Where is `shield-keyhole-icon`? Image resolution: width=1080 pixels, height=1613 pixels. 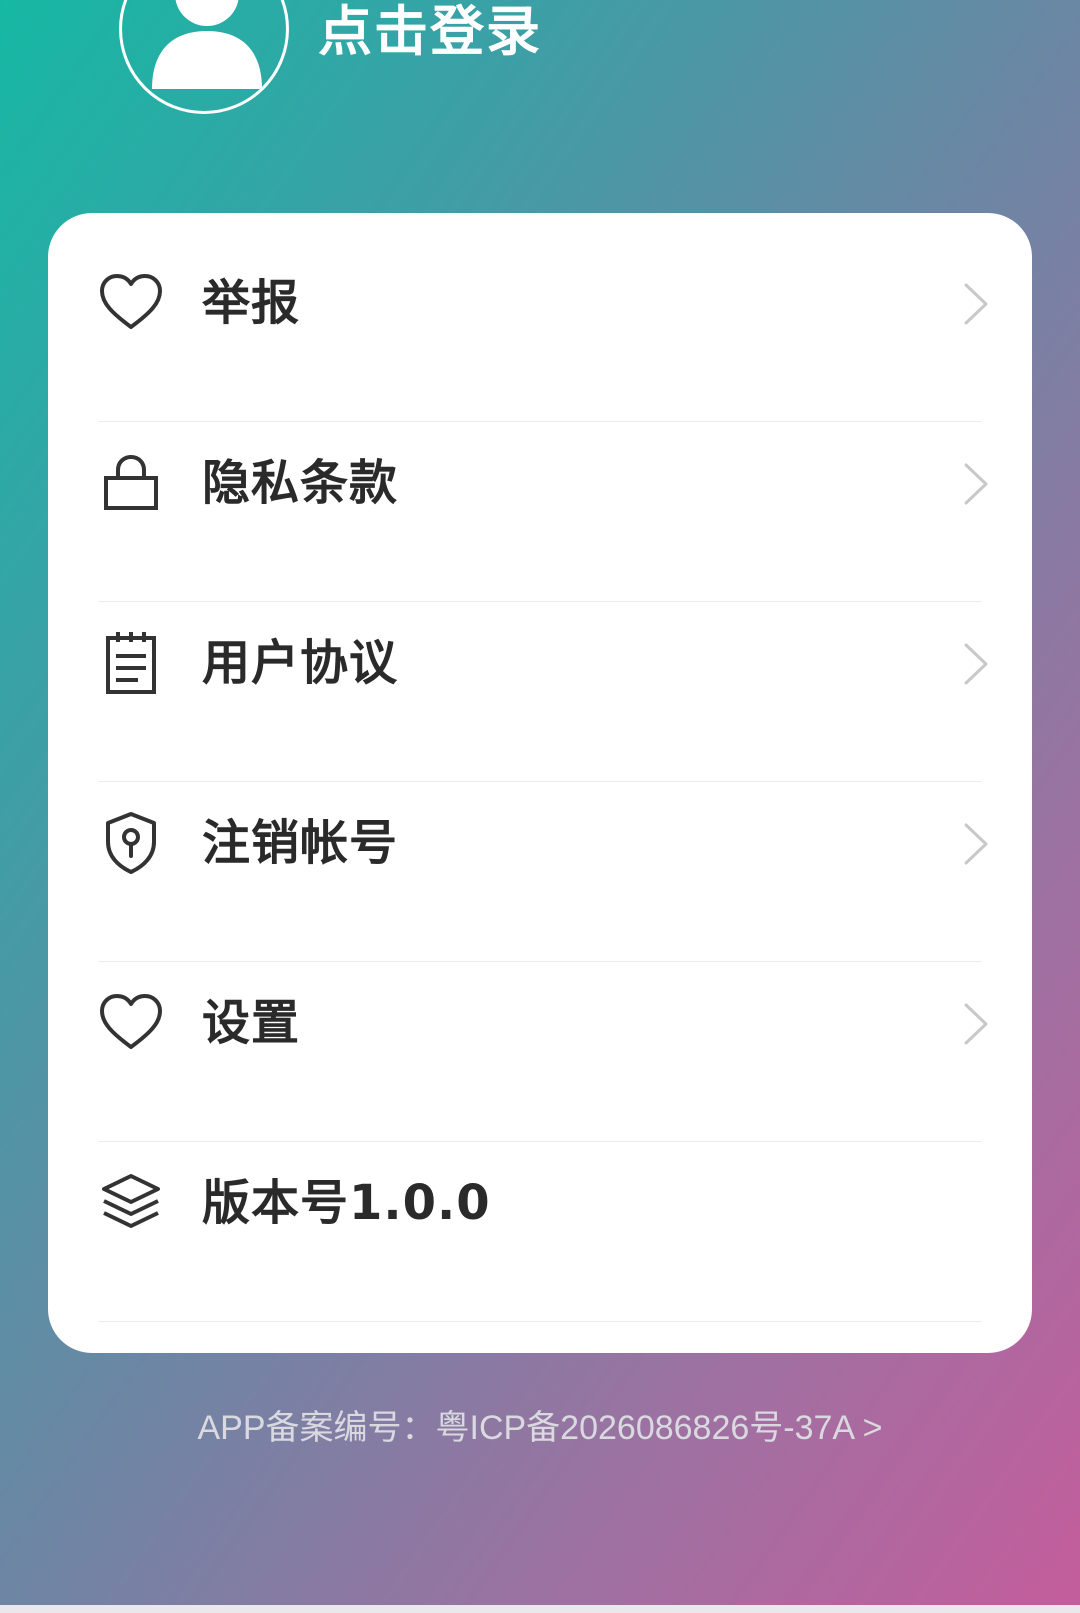 shield-keyhole-icon is located at coordinates (131, 843).